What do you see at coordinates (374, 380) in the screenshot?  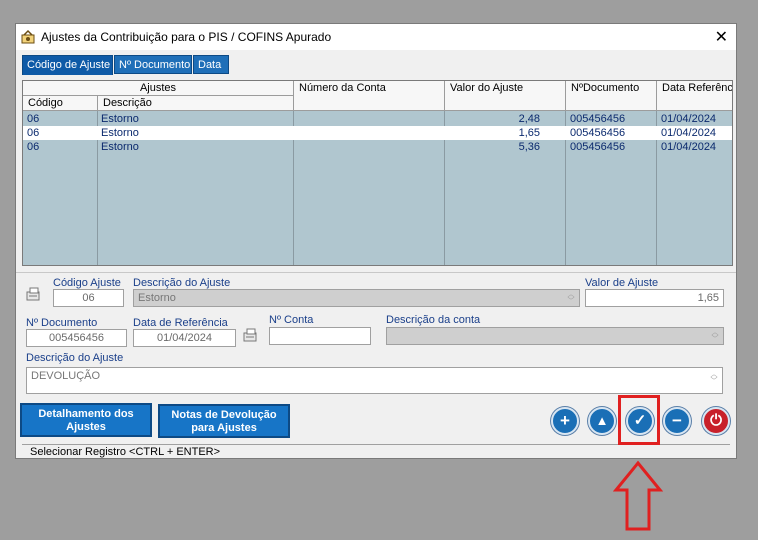 I see `descricao-ajuste-memo: DEVOLUÇÃO ︿ ﹀` at bounding box center [374, 380].